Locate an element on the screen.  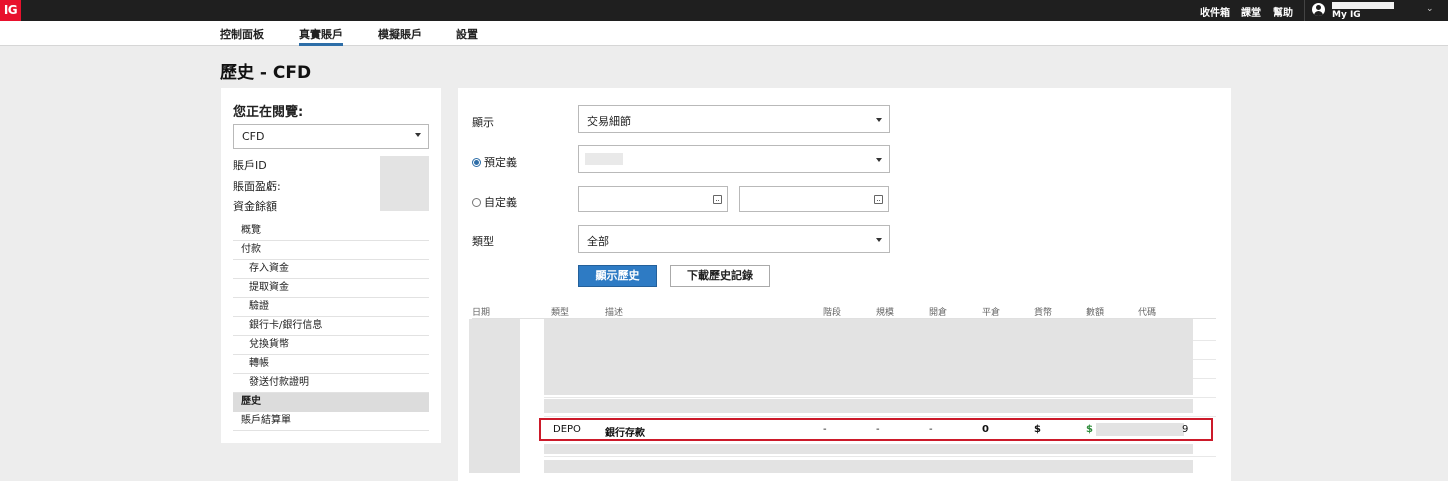
type-select: 全部 is located at coordinates (734, 239).